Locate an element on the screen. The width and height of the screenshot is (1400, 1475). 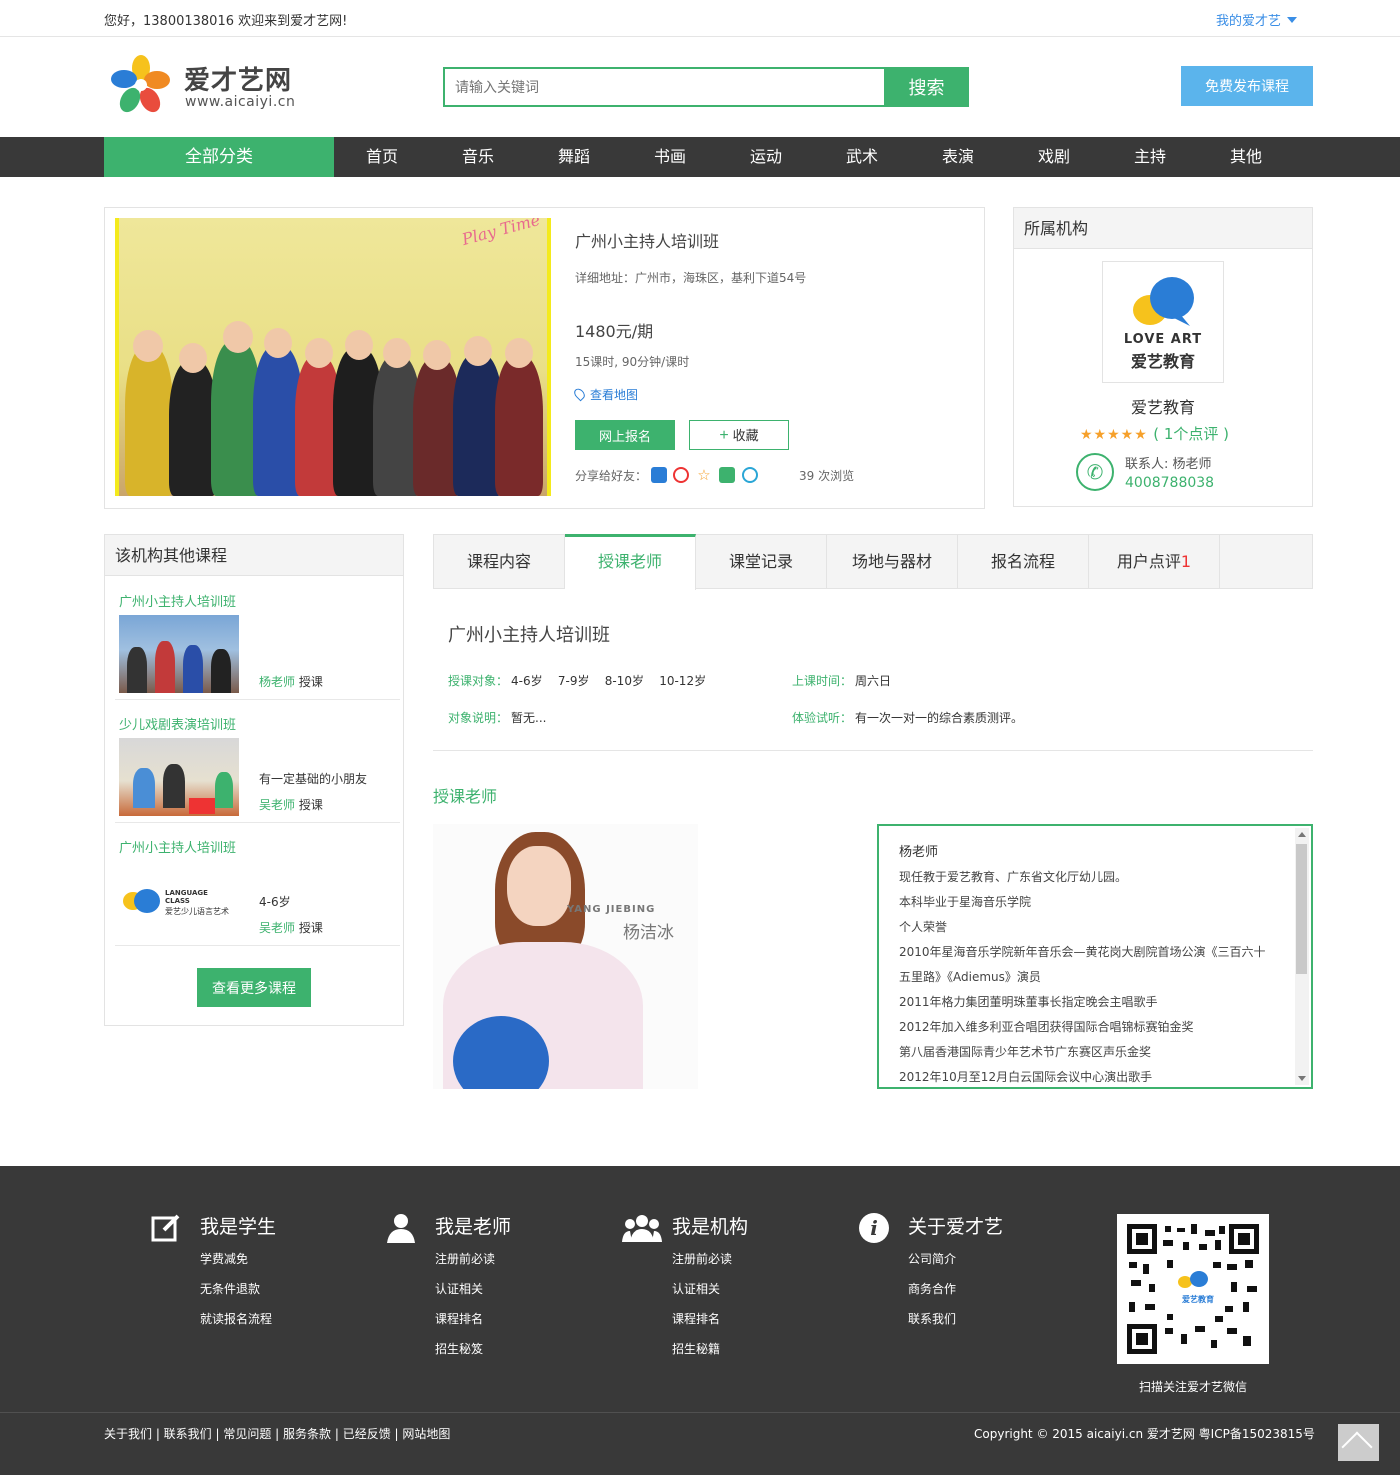
tab-label: 场地与器材 is located at coordinates (891, 561).